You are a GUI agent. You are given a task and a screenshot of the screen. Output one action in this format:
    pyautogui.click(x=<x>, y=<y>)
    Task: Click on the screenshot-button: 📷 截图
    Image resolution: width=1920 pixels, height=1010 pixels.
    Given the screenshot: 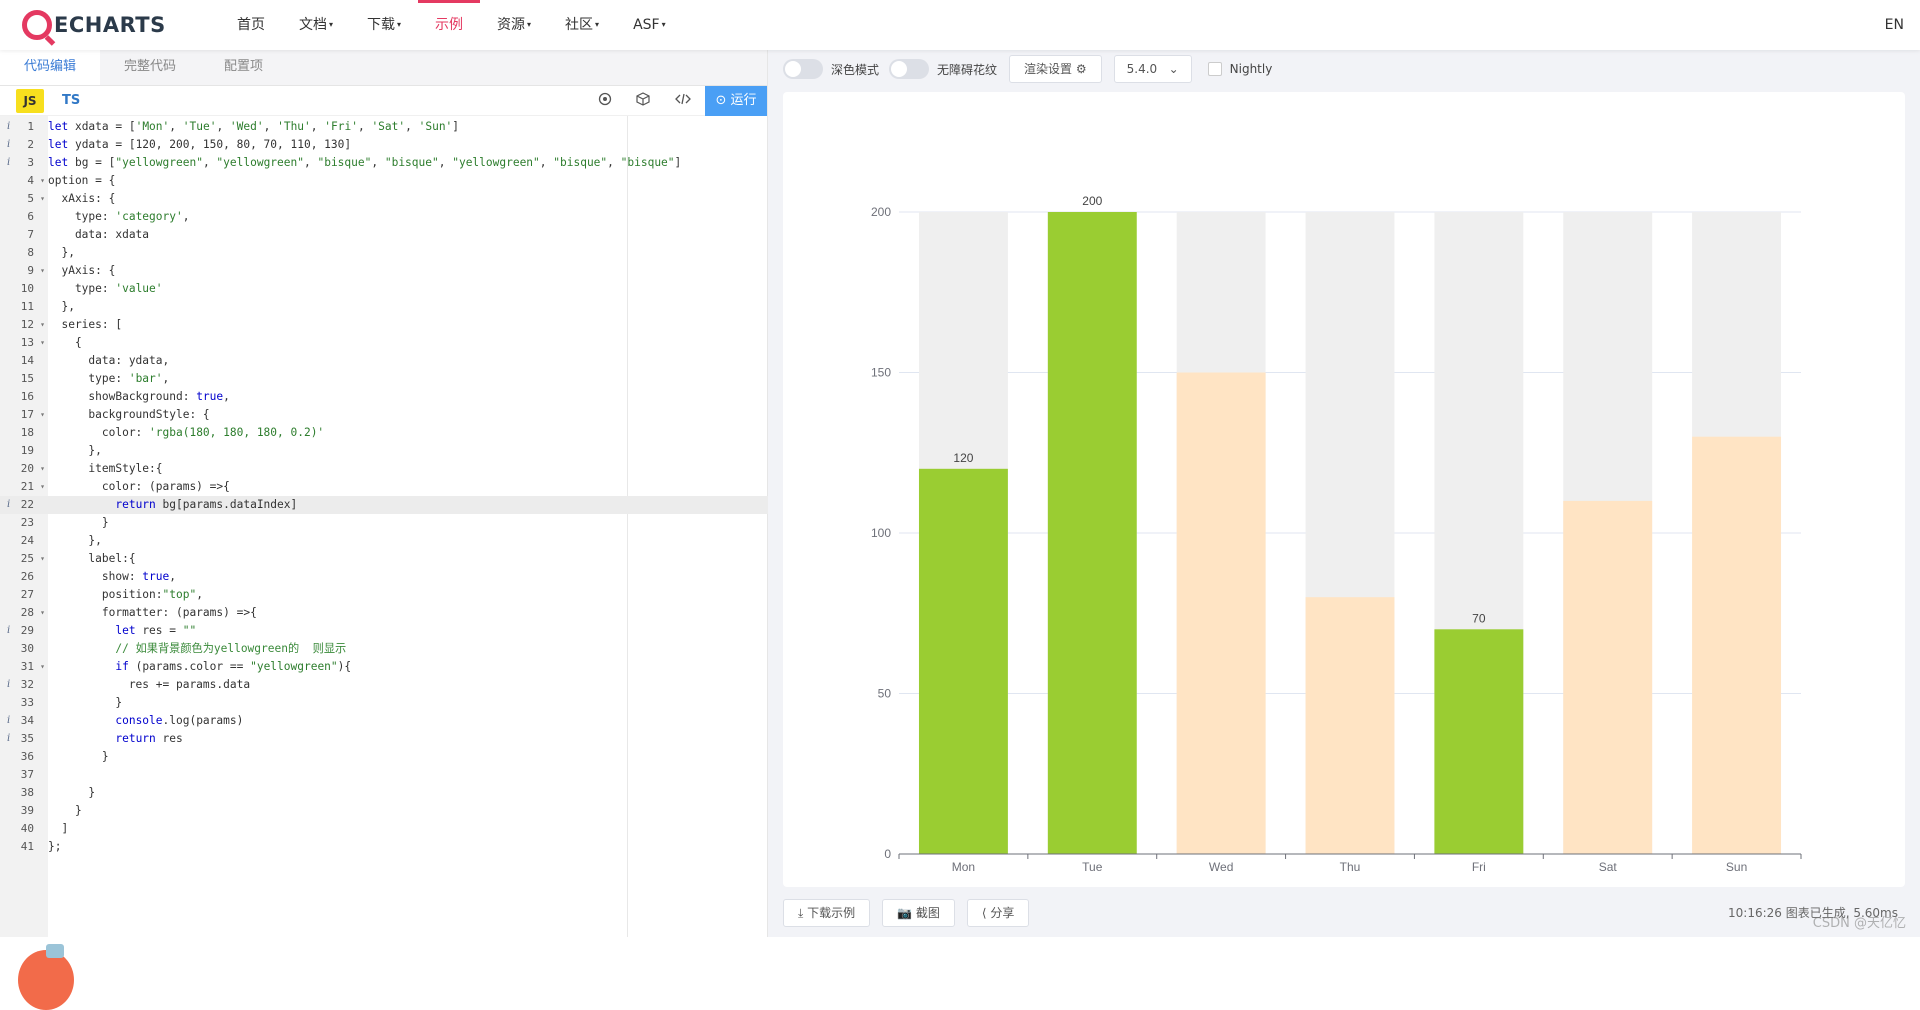 What is the action you would take?
    pyautogui.click(x=918, y=913)
    